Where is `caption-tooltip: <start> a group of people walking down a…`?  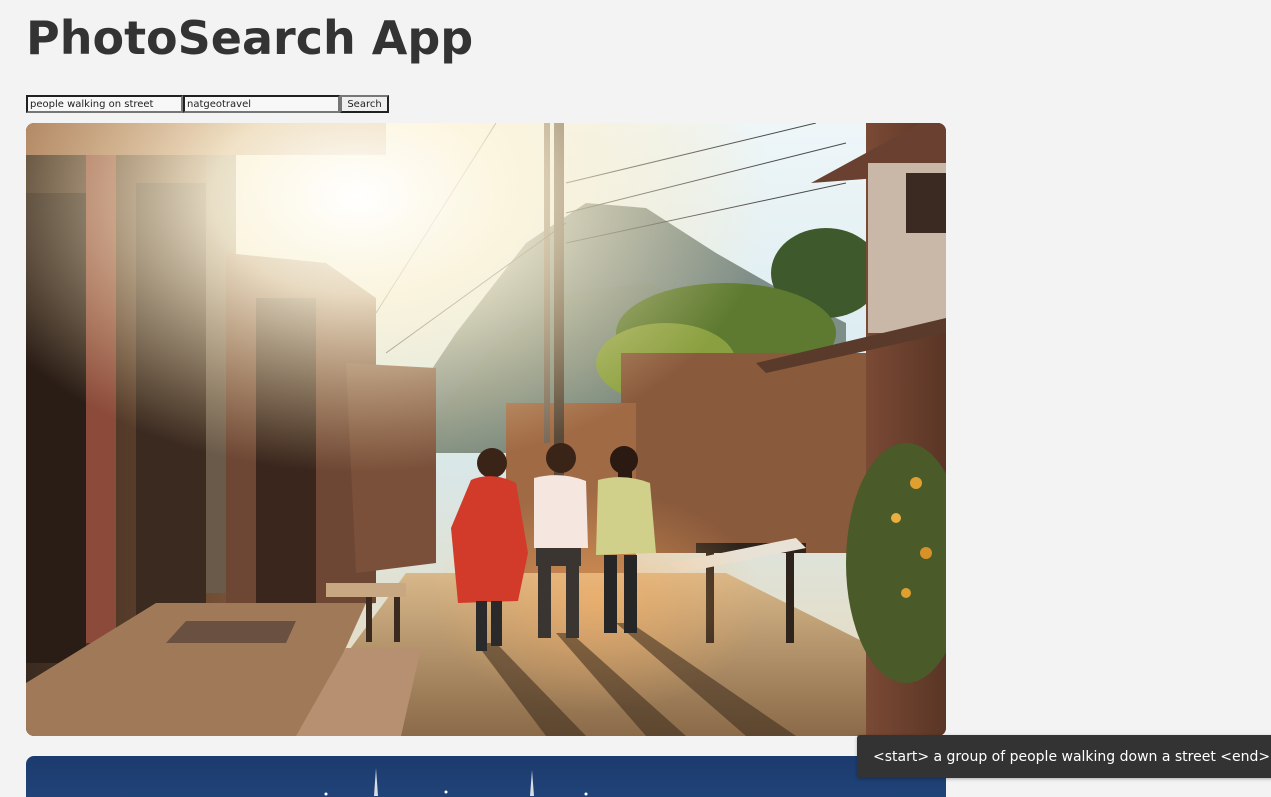
caption-tooltip: <start> a group of people walking down a… is located at coordinates (1064, 756).